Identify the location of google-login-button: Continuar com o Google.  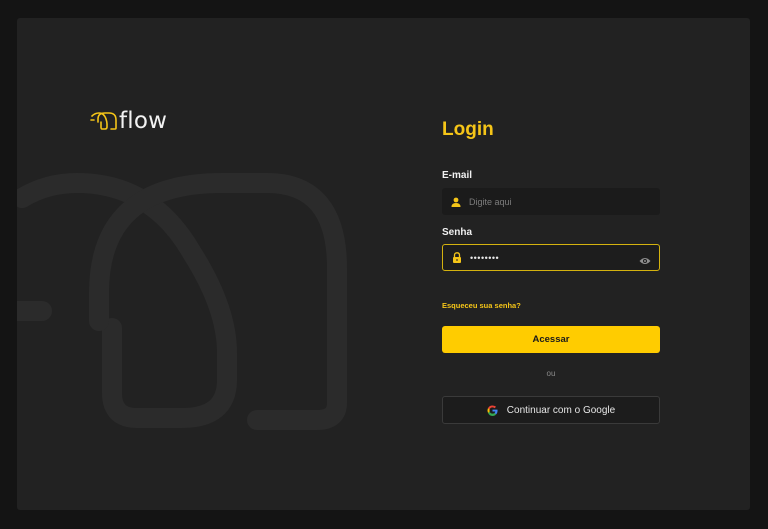
(551, 410).